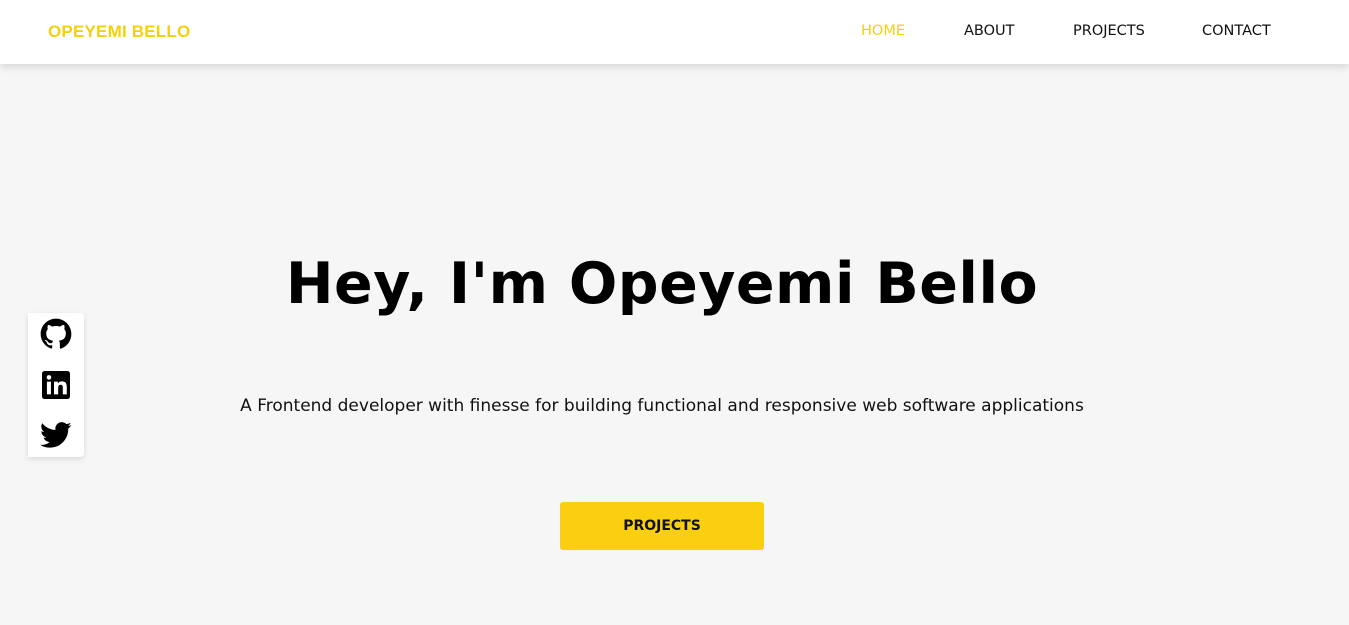 Image resolution: width=1349 pixels, height=625 pixels. I want to click on twitter-icon, so click(56, 435).